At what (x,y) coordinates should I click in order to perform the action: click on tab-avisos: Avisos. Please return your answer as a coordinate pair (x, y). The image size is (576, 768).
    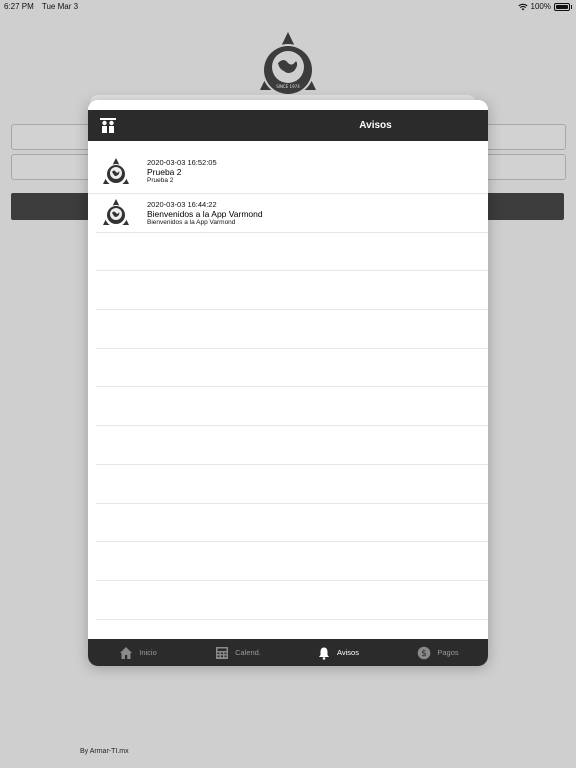
    Looking at the image, I should click on (338, 652).